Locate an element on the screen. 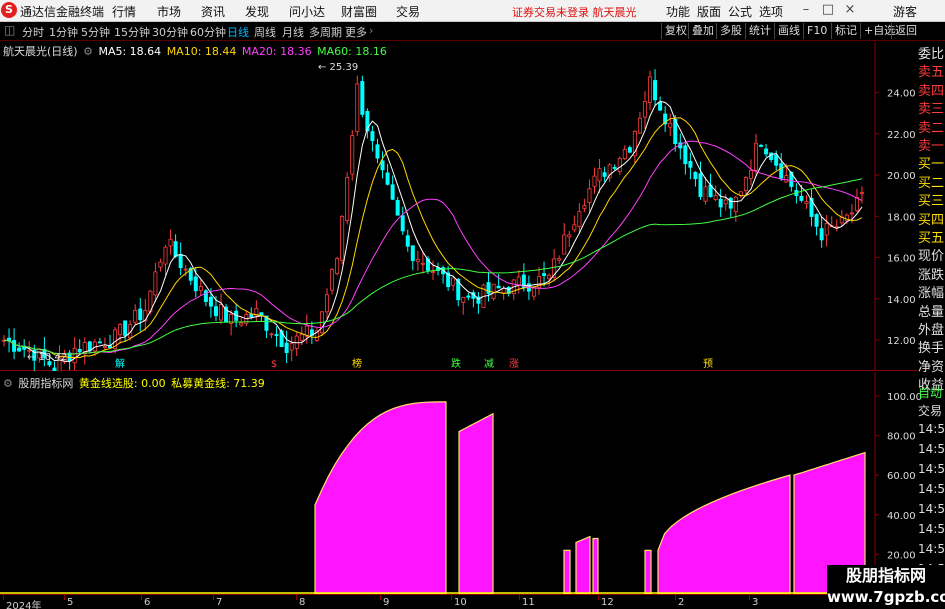  period-tab: 月线 is located at coordinates (293, 32).